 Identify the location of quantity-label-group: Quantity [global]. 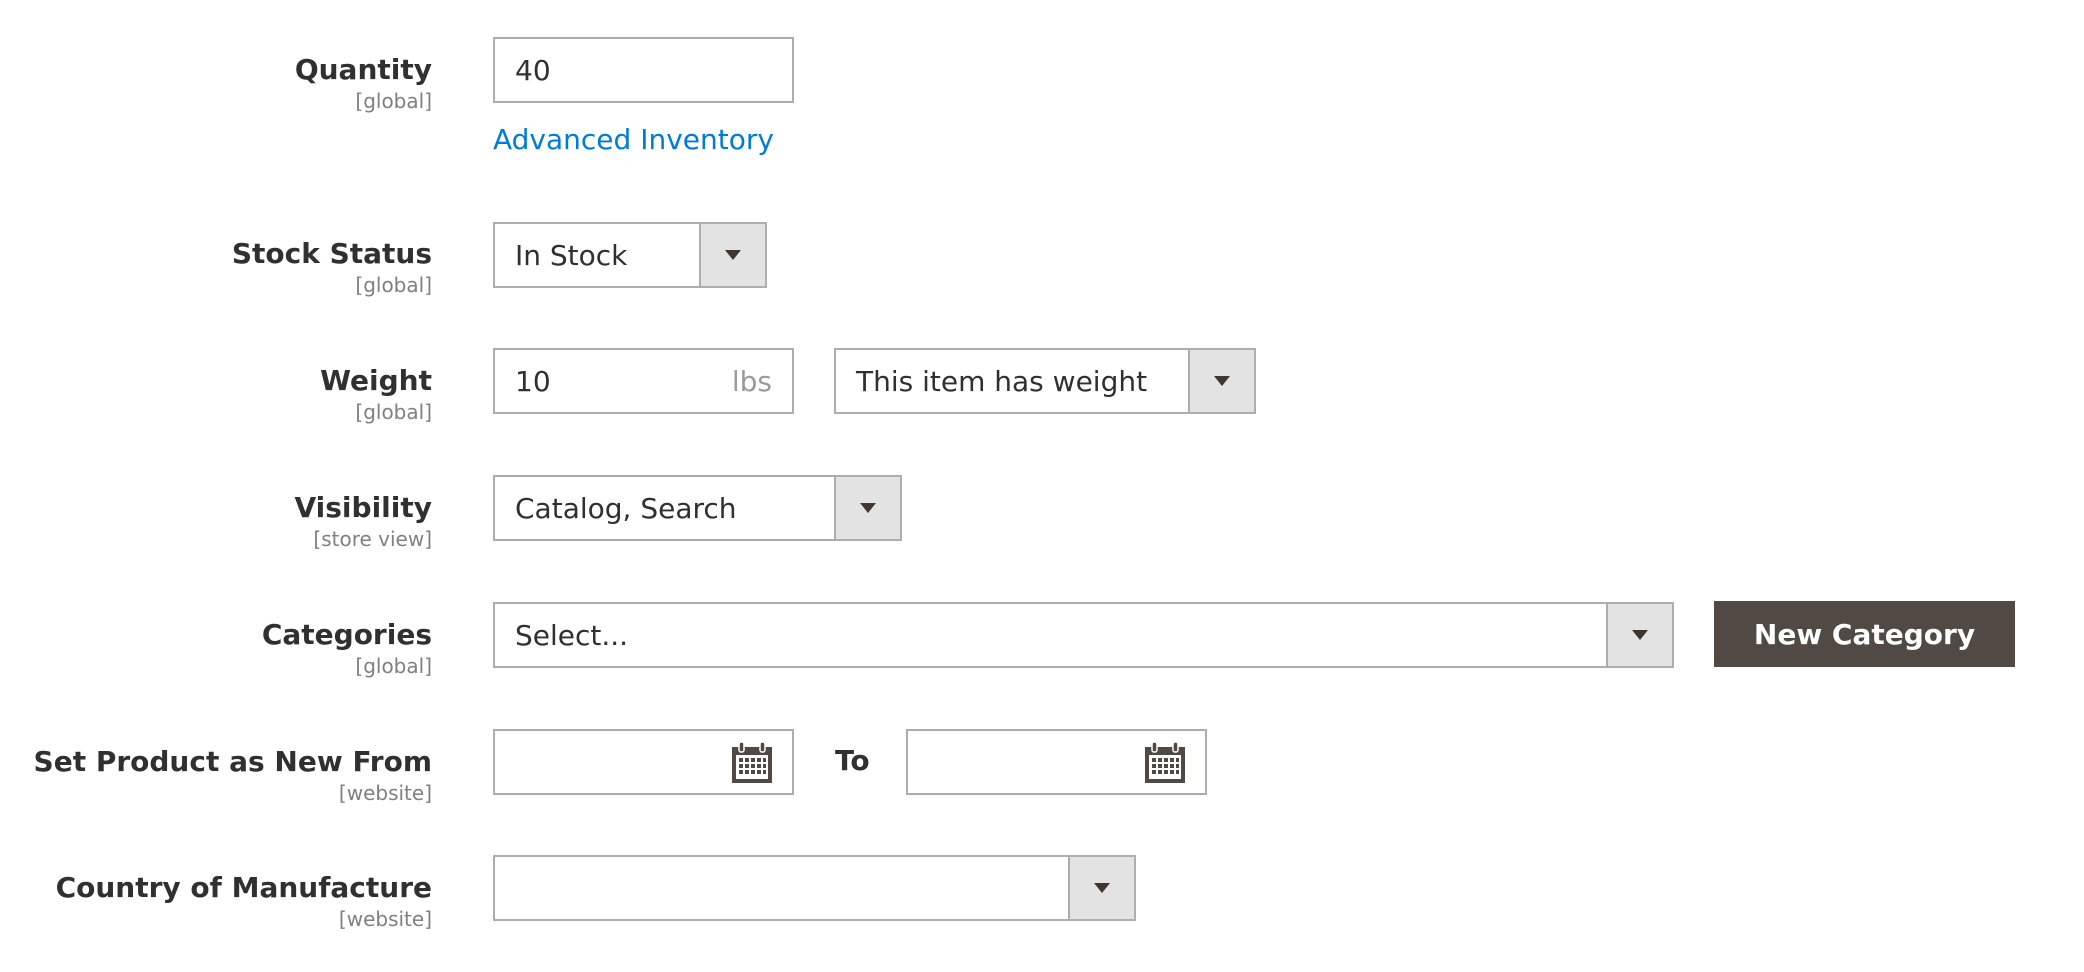
(363, 83).